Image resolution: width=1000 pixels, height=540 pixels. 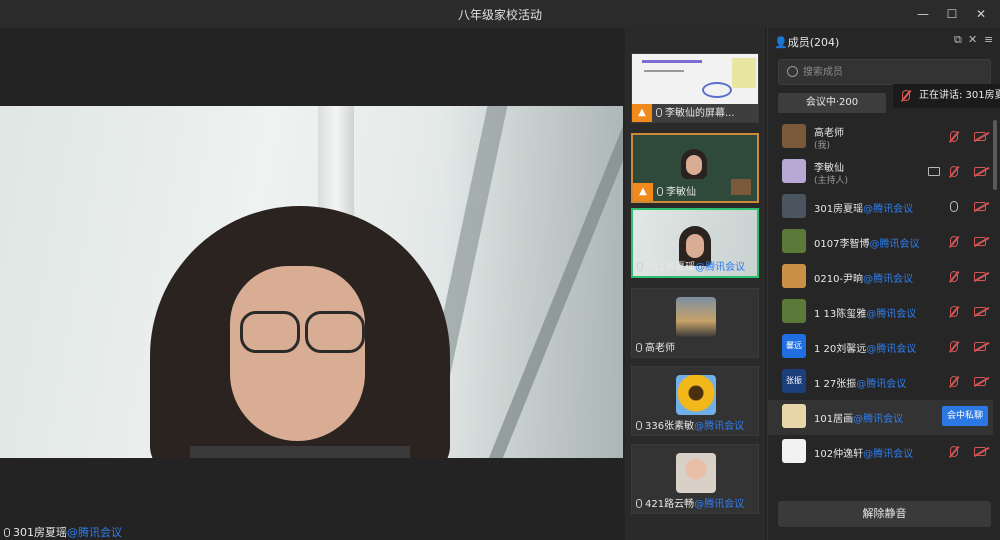 I want to click on popout-icon: ⧉, so click(x=958, y=40).